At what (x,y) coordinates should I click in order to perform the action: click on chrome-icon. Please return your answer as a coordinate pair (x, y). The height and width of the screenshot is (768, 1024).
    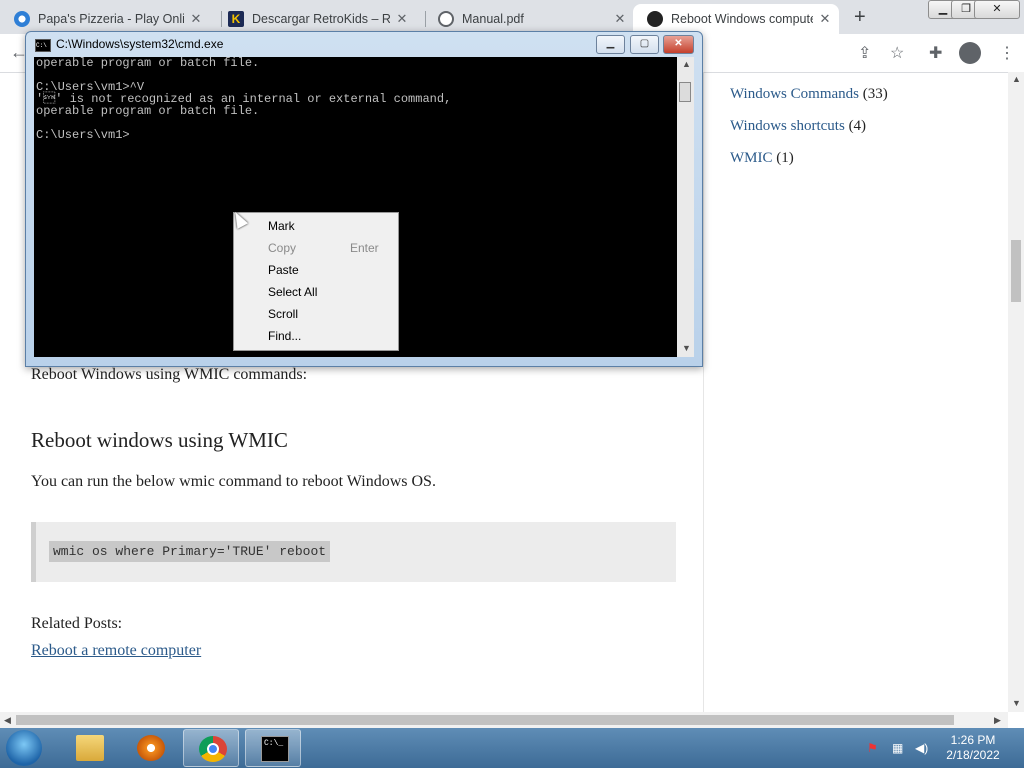
    Looking at the image, I should click on (213, 749).